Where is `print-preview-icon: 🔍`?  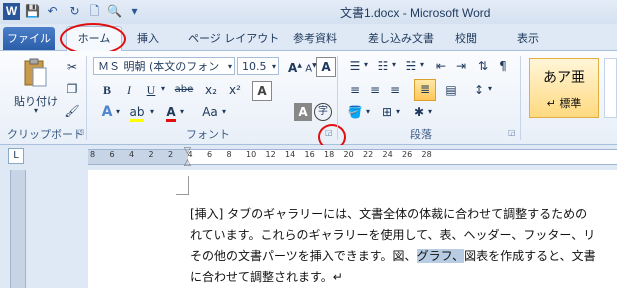
print-preview-icon: 🔍 is located at coordinates (114, 11).